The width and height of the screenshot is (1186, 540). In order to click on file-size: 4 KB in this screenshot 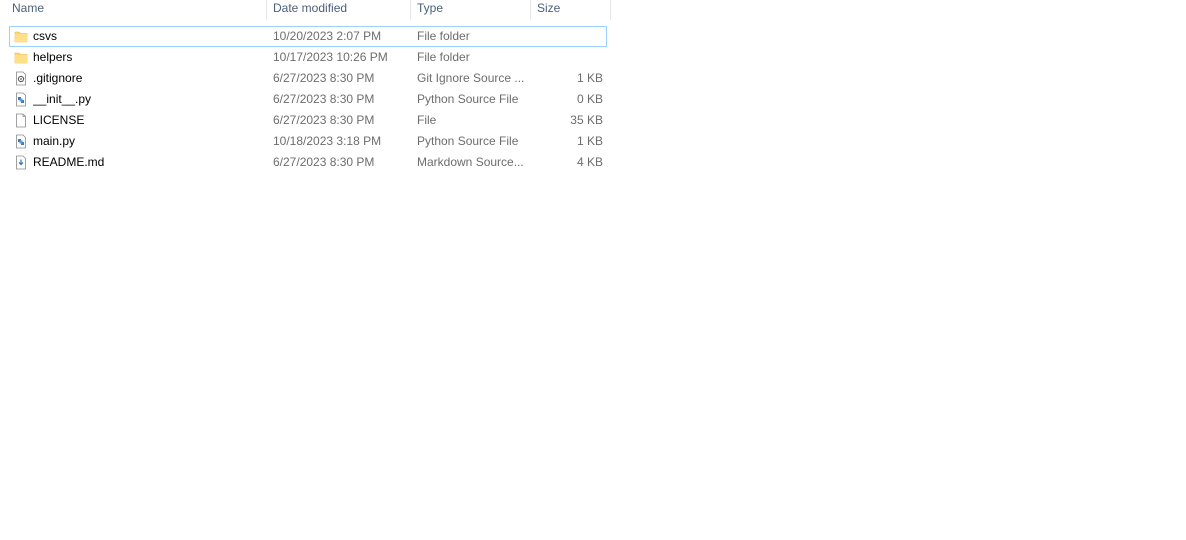, I will do `click(589, 162)`.